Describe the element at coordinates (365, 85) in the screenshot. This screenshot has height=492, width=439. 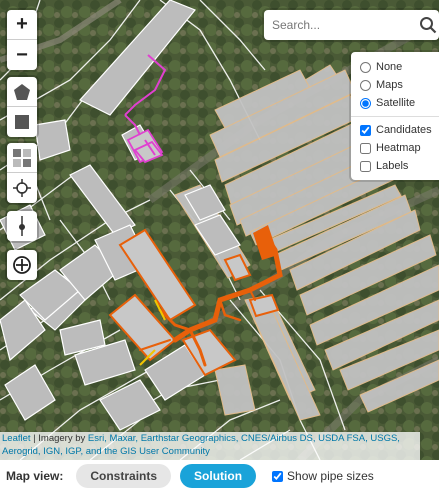
I see `basemap-radio-maps` at that location.